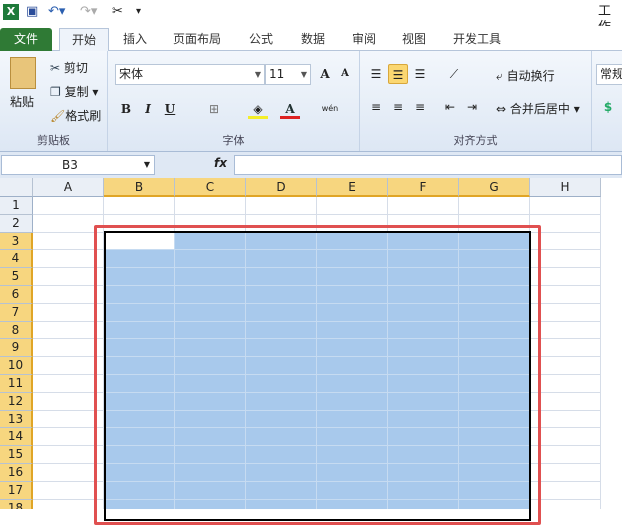 Image resolution: width=622 pixels, height=525 pixels. Describe the element at coordinates (352, 241) in the screenshot. I see `cell-E3` at that location.